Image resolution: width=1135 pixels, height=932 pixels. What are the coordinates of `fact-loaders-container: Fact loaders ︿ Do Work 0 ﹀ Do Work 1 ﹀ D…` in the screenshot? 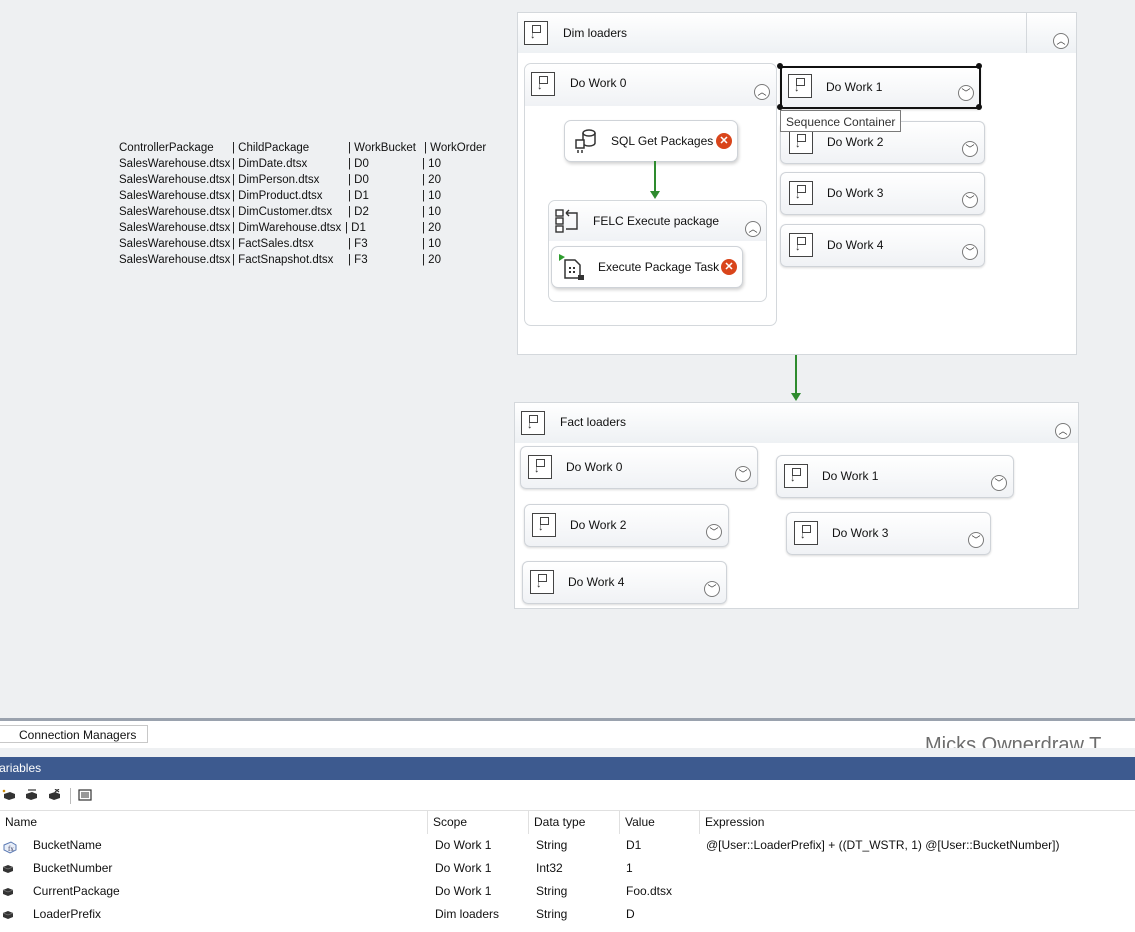 It's located at (796, 505).